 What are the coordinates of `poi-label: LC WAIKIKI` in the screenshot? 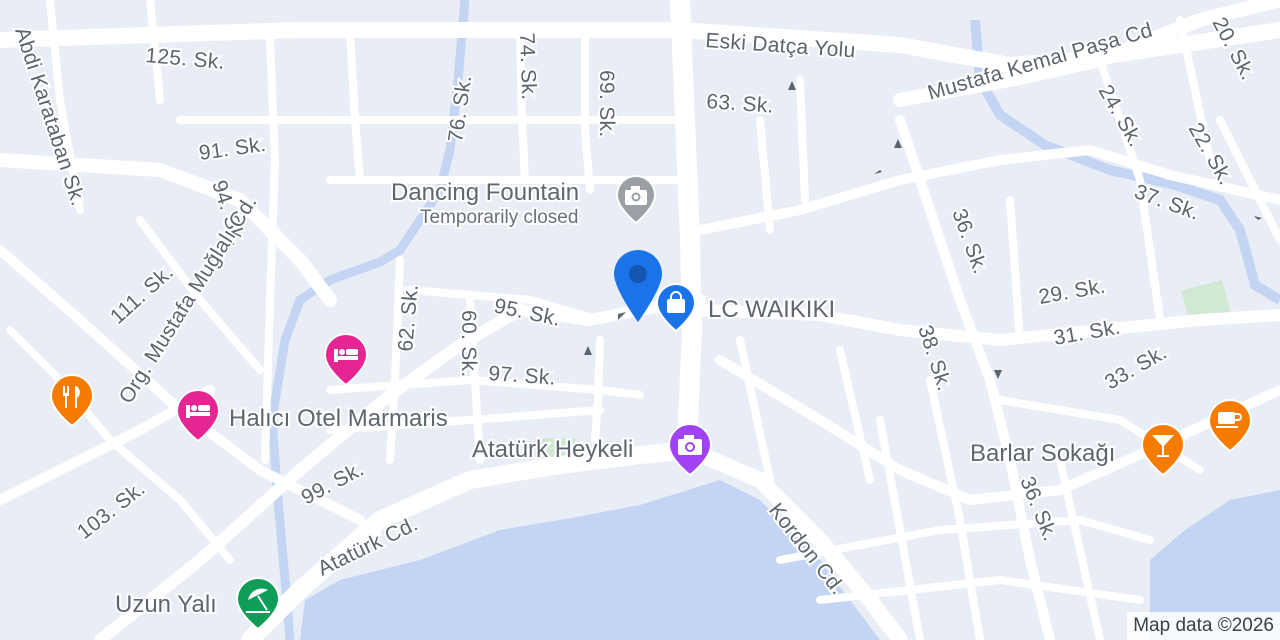 It's located at (771, 309).